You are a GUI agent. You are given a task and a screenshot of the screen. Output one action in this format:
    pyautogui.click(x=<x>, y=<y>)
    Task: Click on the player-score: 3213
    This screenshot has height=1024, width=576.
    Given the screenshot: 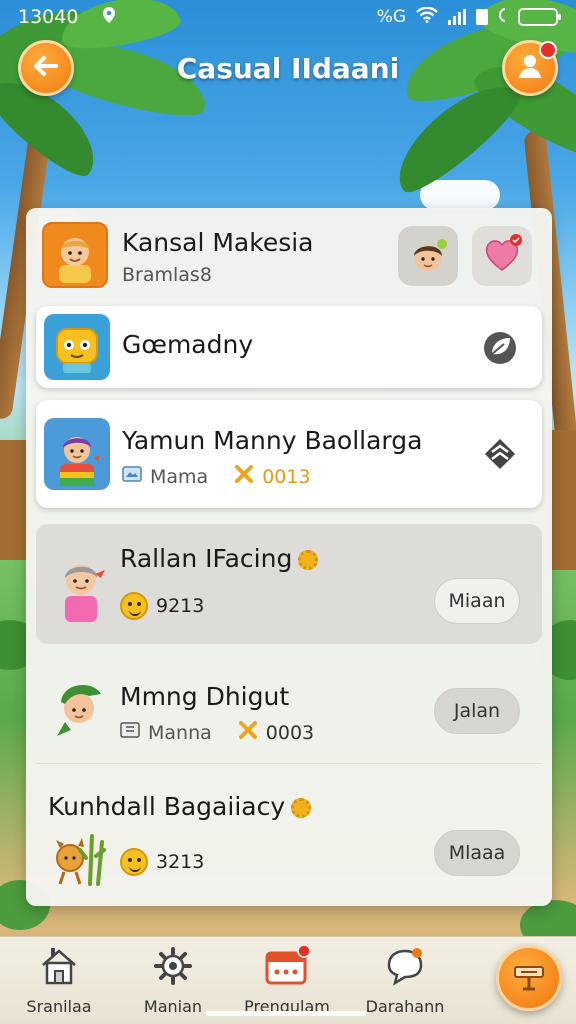 What is the action you would take?
    pyautogui.click(x=162, y=862)
    